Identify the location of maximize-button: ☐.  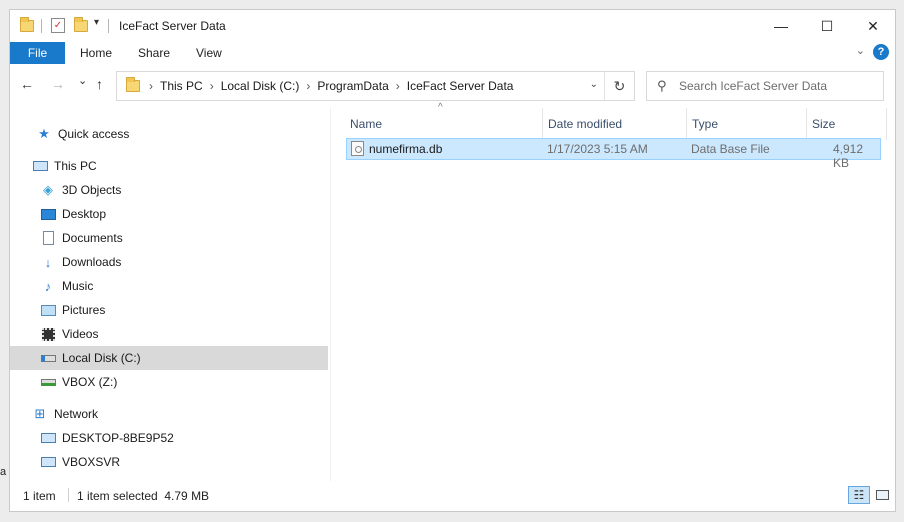
(827, 26).